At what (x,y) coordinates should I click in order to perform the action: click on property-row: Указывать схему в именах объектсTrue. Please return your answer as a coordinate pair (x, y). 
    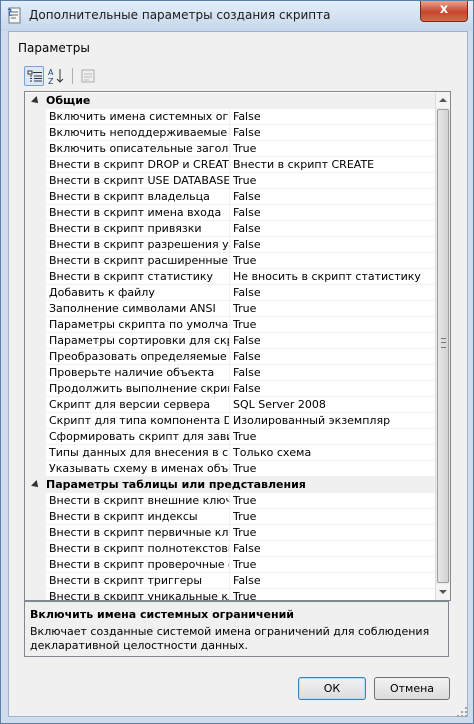
    Looking at the image, I should click on (231, 469).